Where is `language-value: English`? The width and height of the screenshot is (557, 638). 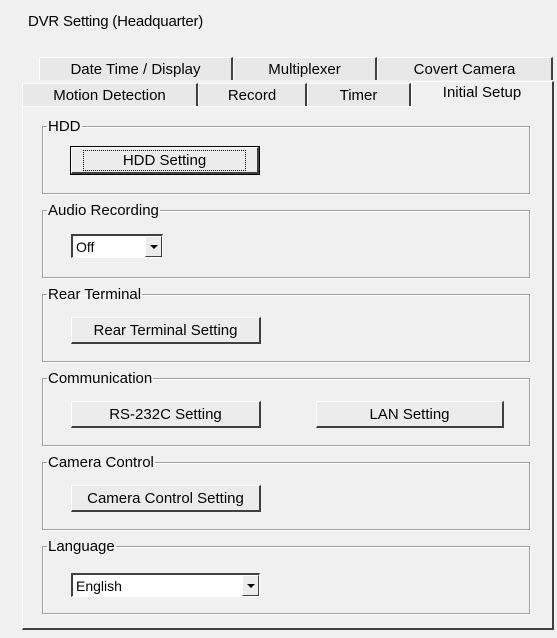 language-value: English is located at coordinates (99, 585).